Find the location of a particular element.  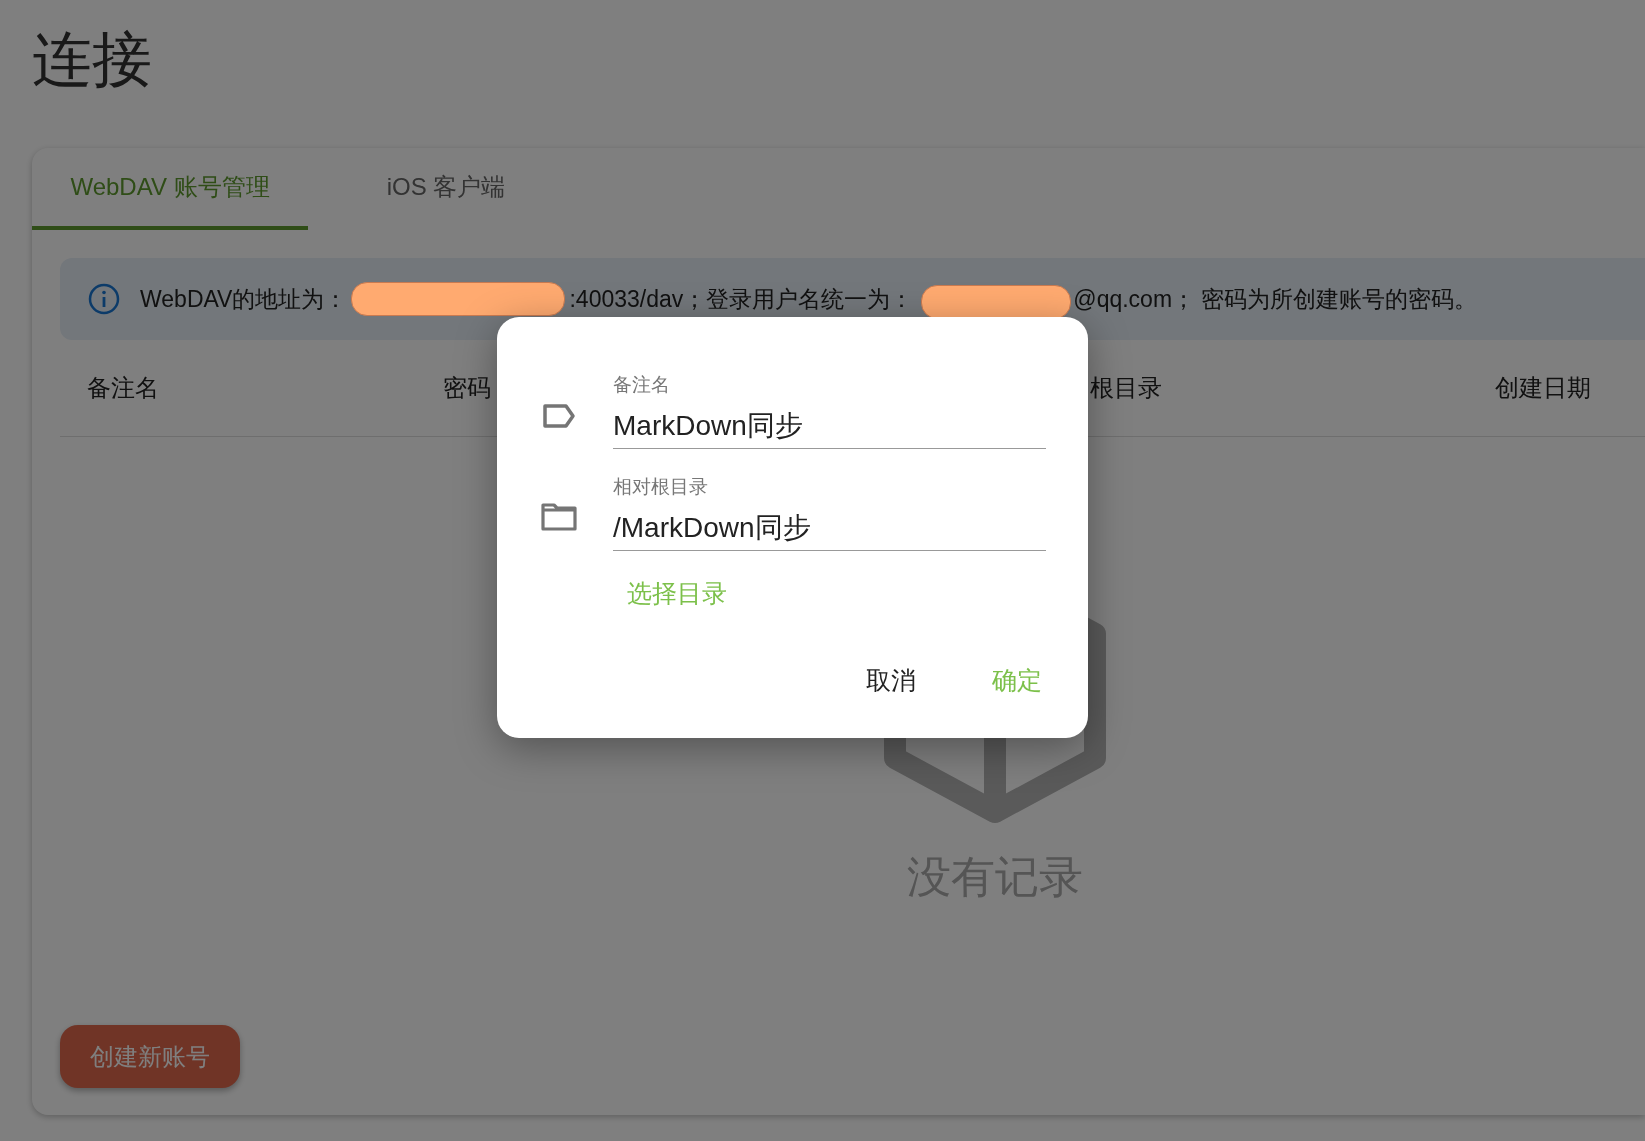

info-icon is located at coordinates (104, 299).